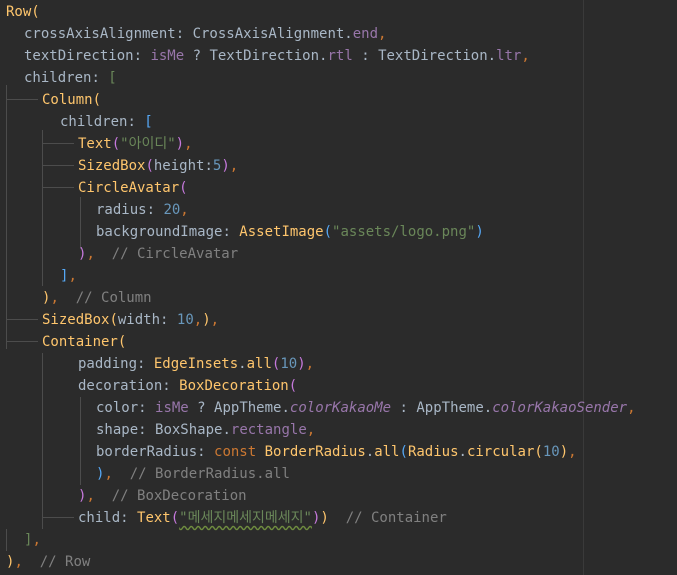  I want to click on code-line: radius: 20,, so click(142, 210).